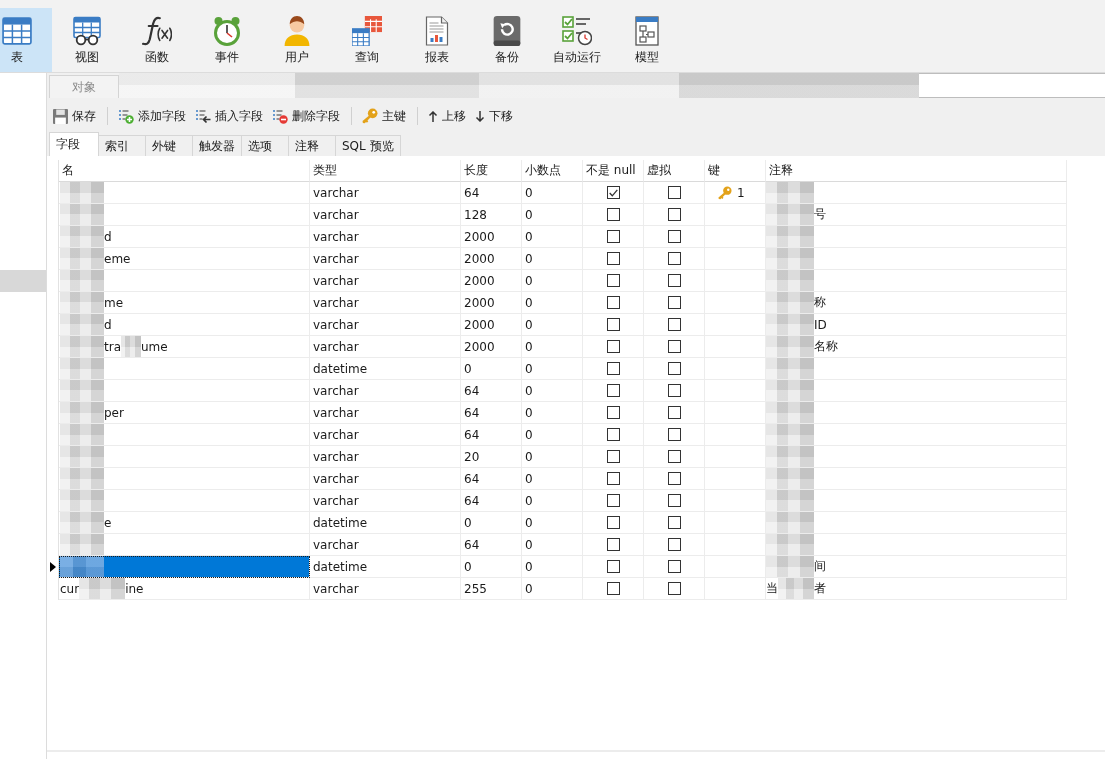  What do you see at coordinates (384, 116) in the screenshot?
I see `toolbar-button: 主键` at bounding box center [384, 116].